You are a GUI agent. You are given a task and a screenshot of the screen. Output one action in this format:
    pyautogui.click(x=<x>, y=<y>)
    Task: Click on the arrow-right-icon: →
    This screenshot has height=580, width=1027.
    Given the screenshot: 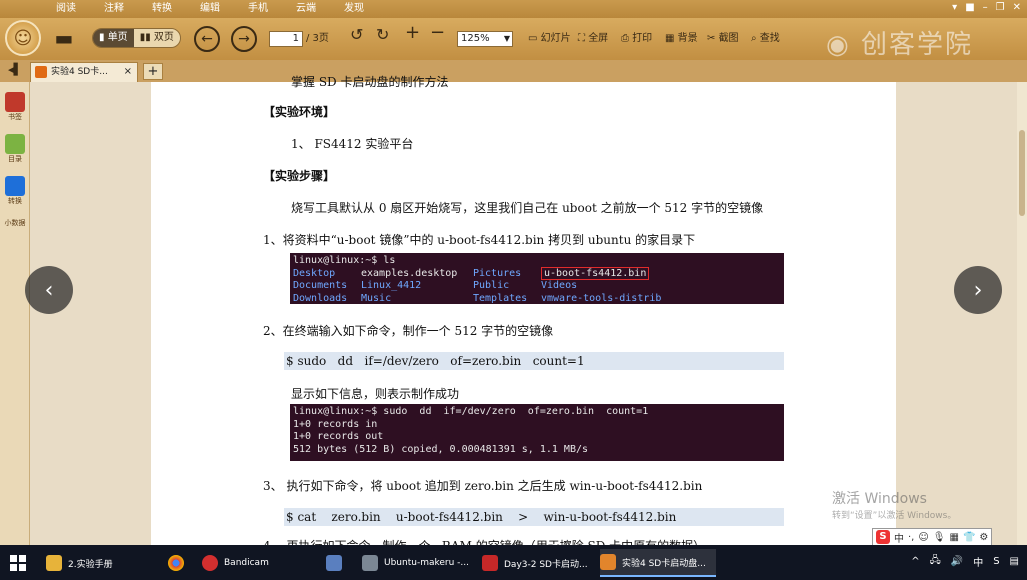 What is the action you would take?
    pyautogui.click(x=244, y=39)
    